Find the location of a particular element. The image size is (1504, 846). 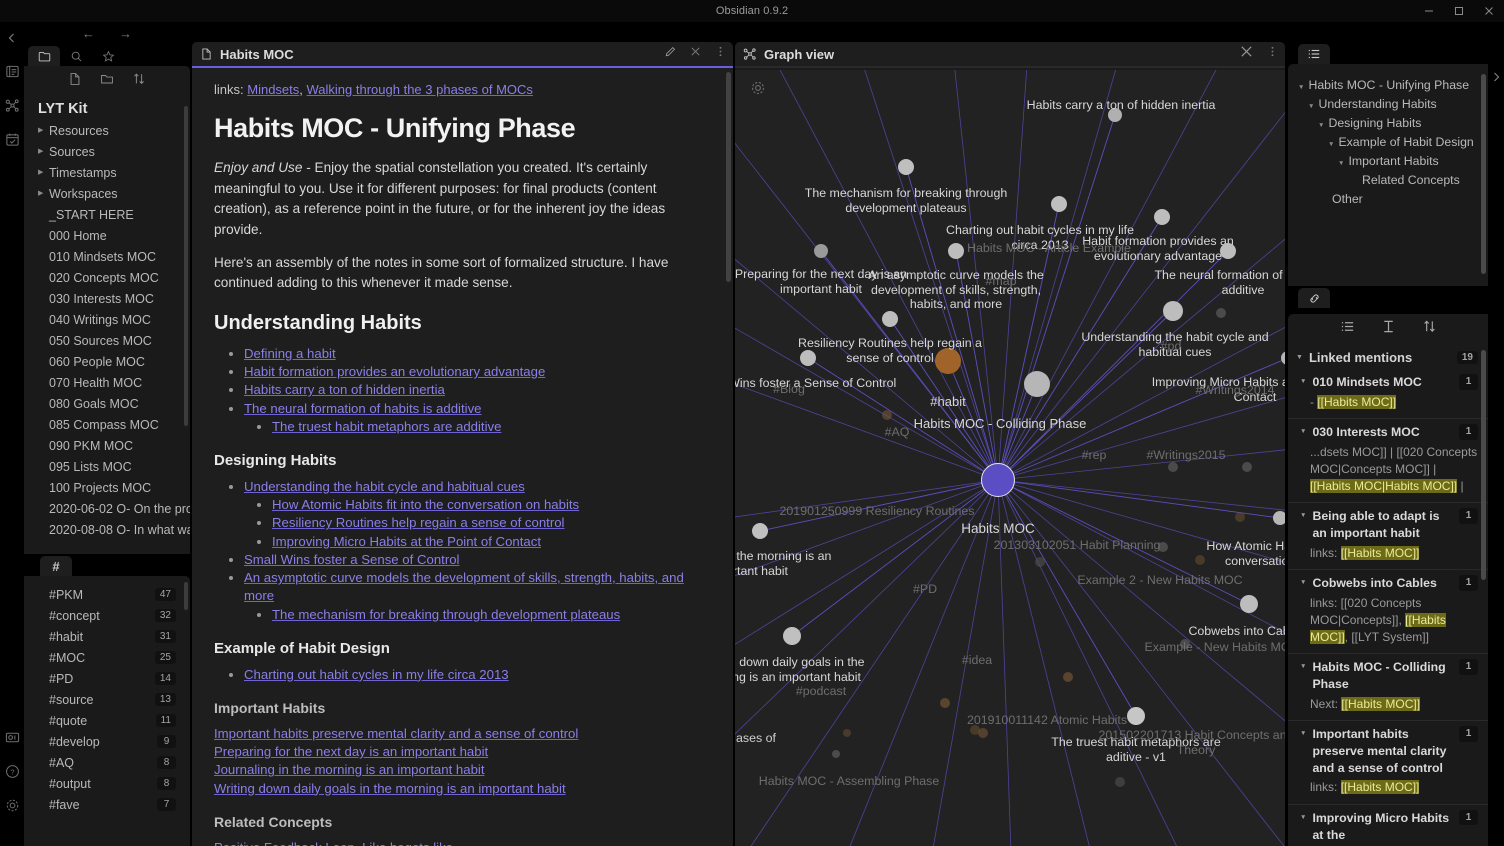

file-item: 010 Mindsets MOC is located at coordinates (107, 256).